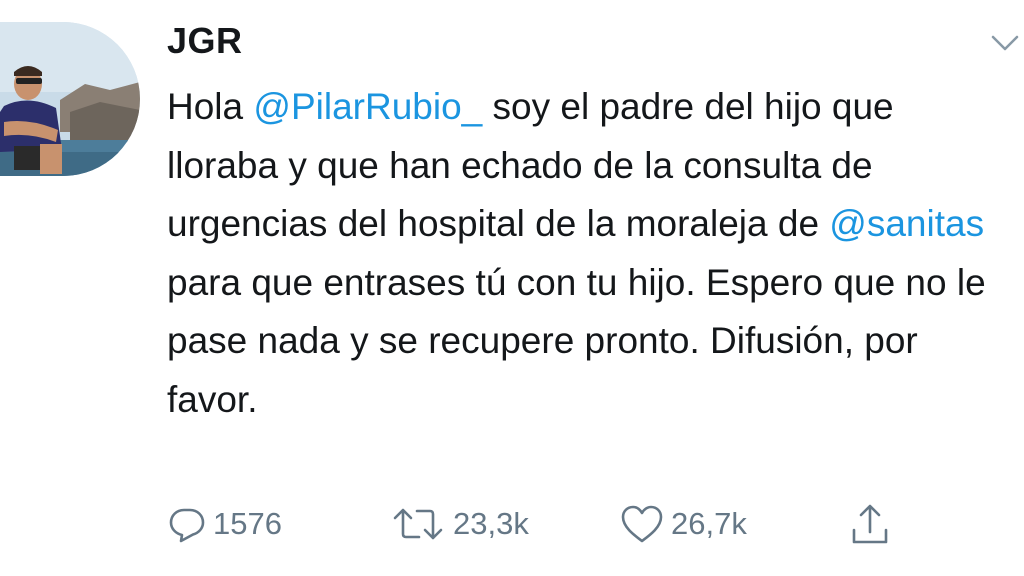  I want to click on retweet-arrows-icon, so click(418, 524).